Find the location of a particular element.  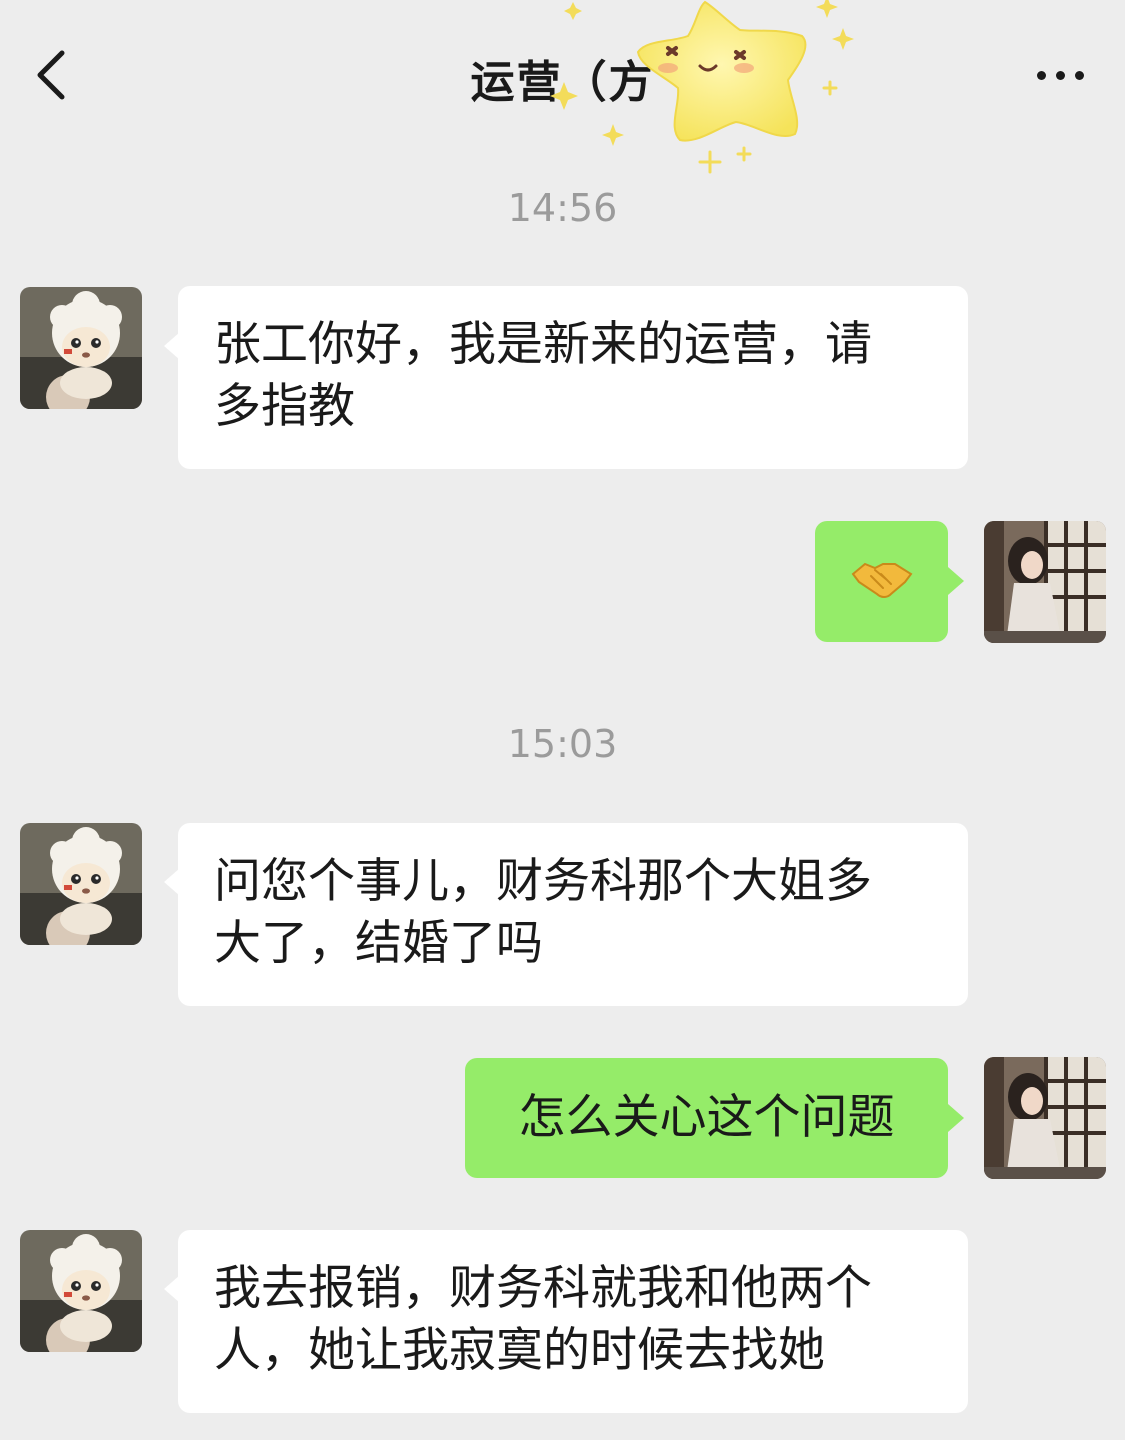

message-text-line: 大了，结婚了吗 is located at coordinates (378, 943).